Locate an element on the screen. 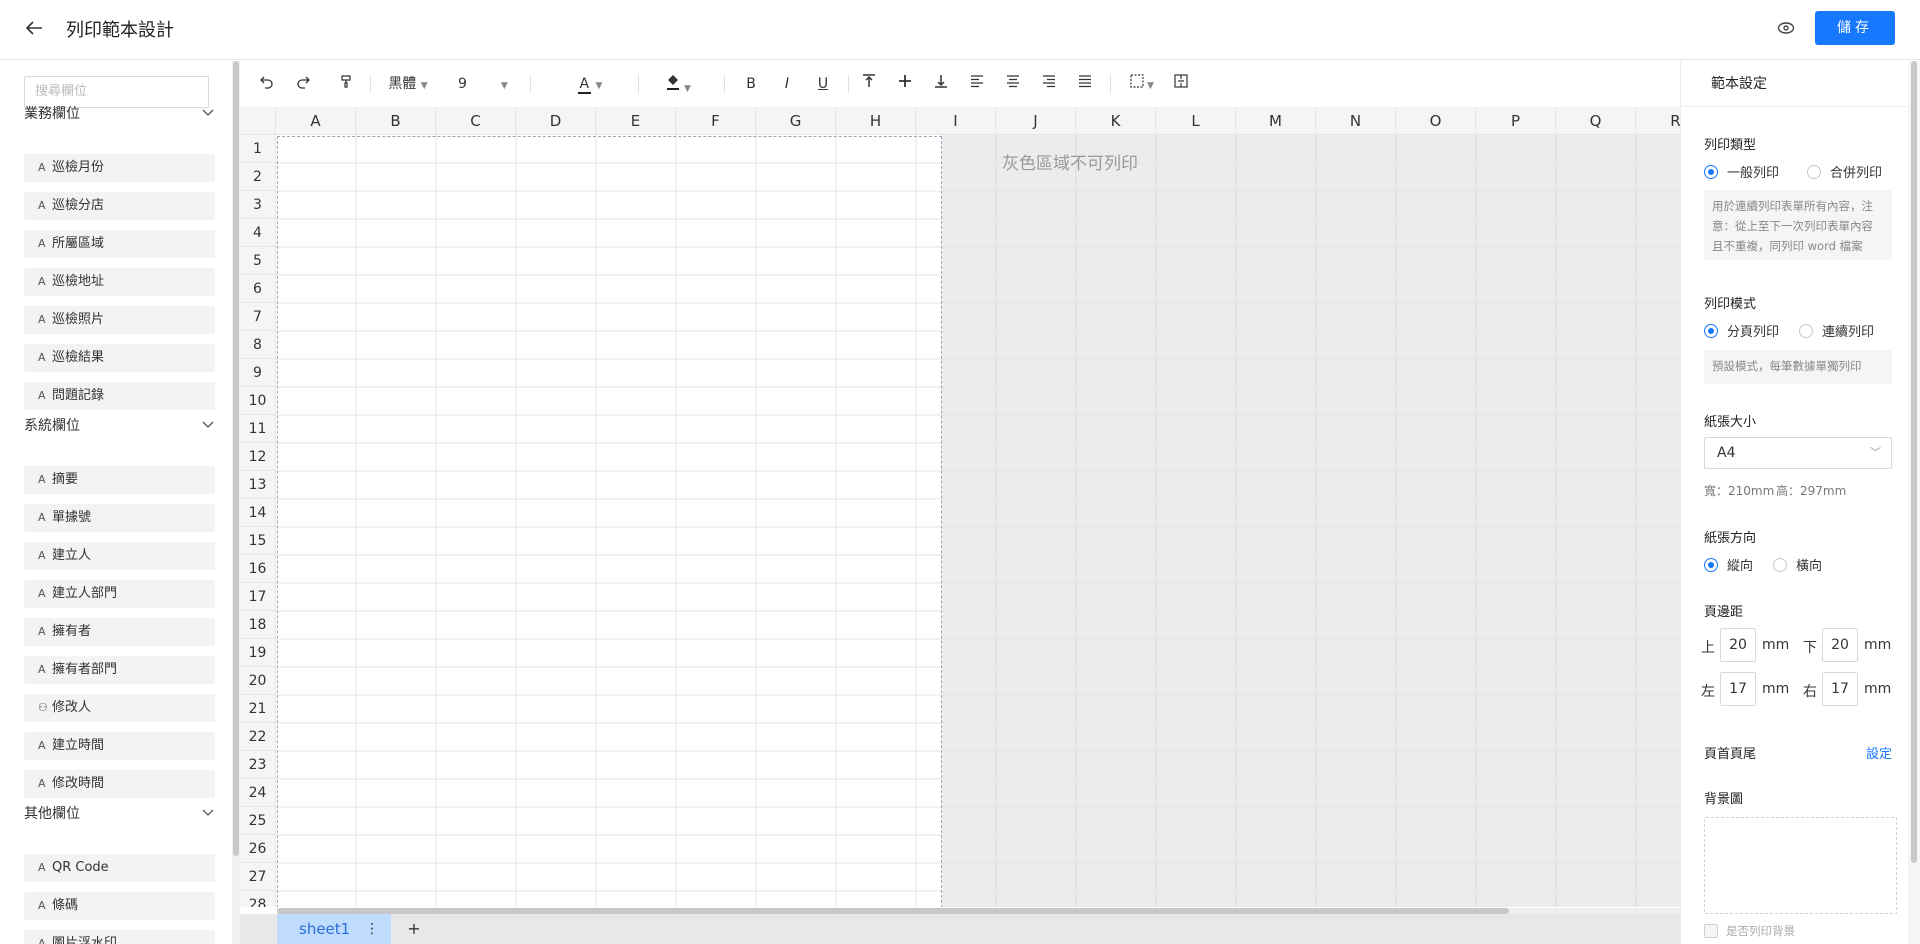 The height and width of the screenshot is (944, 1920). column-header-d: D is located at coordinates (556, 121).